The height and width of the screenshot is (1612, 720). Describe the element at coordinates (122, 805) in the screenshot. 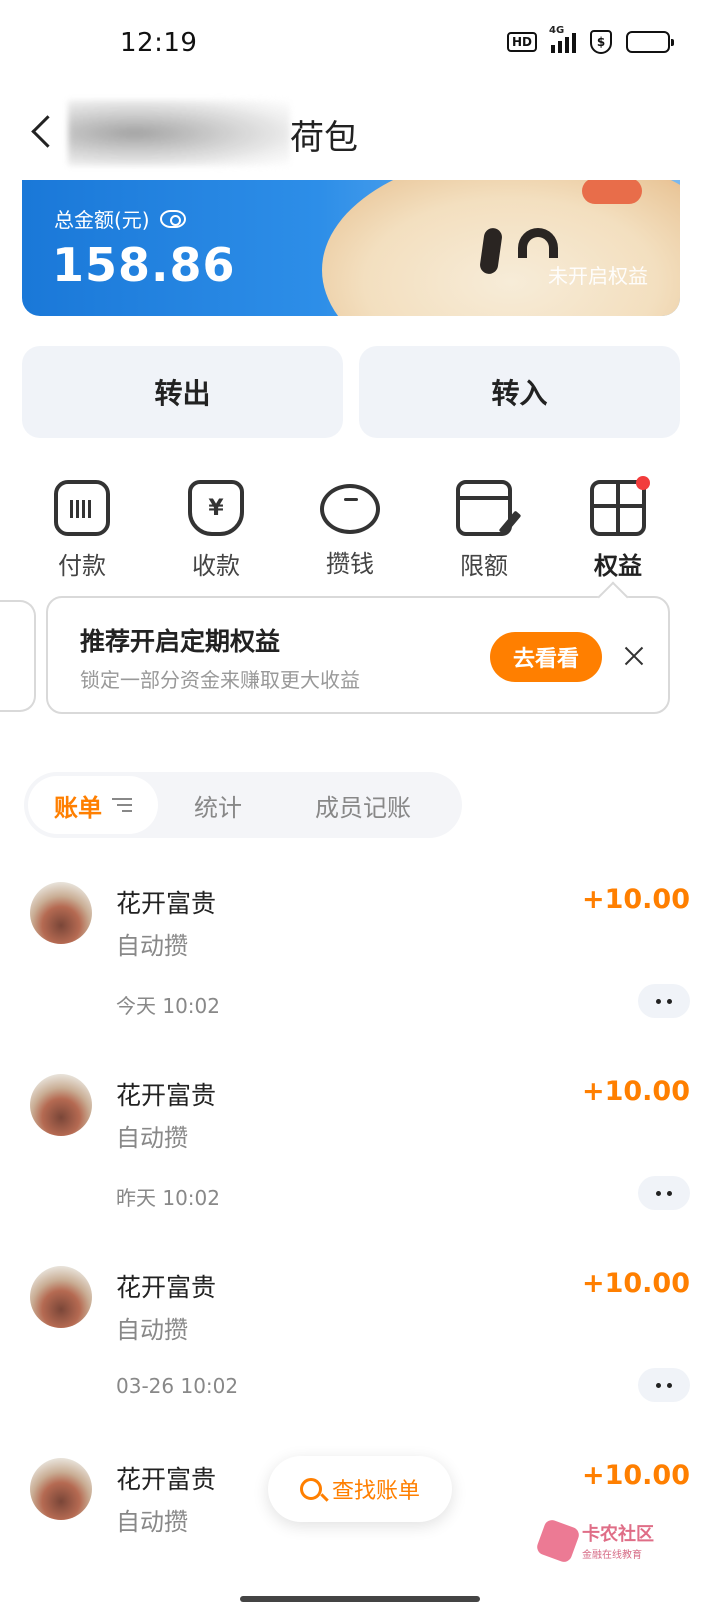

I see `filter-icon` at that location.